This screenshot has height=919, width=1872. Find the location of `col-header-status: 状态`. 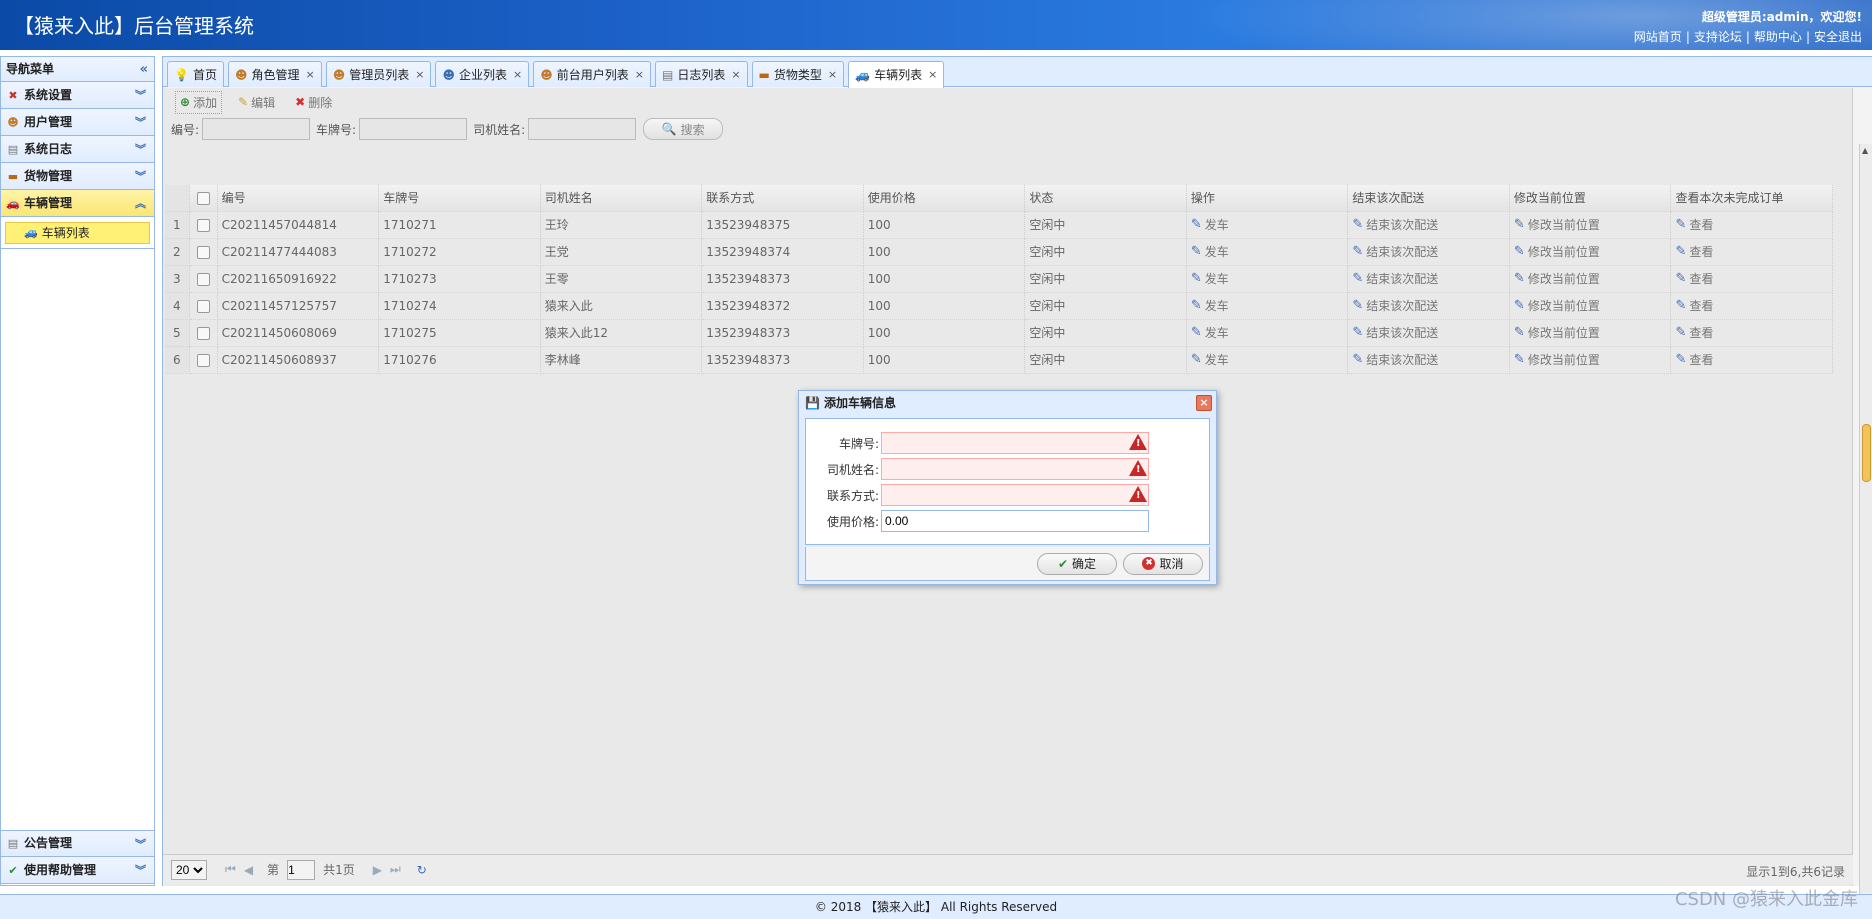

col-header-status: 状态 is located at coordinates (1105, 198).